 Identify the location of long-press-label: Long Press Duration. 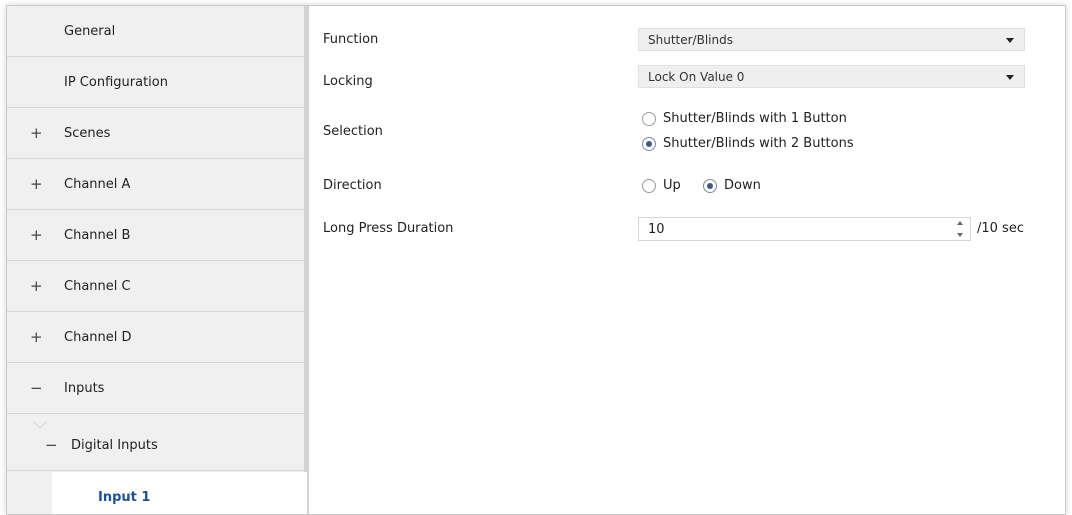
(388, 228).